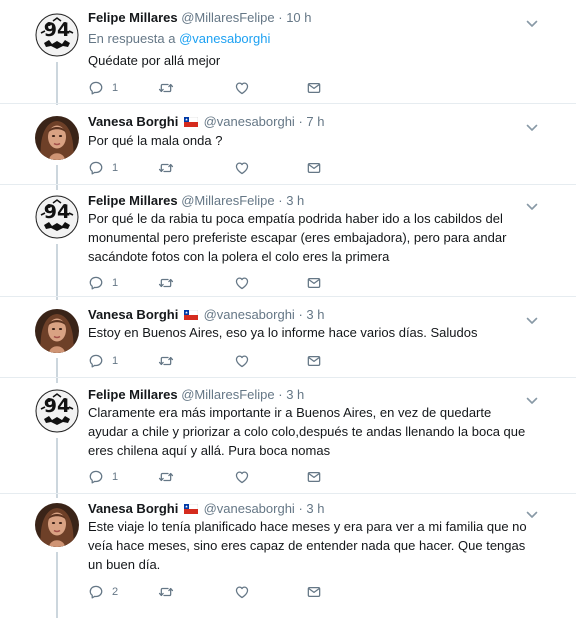 The width and height of the screenshot is (576, 618). Describe the element at coordinates (218, 592) in the screenshot. I see `tweet-actions: 2` at that location.